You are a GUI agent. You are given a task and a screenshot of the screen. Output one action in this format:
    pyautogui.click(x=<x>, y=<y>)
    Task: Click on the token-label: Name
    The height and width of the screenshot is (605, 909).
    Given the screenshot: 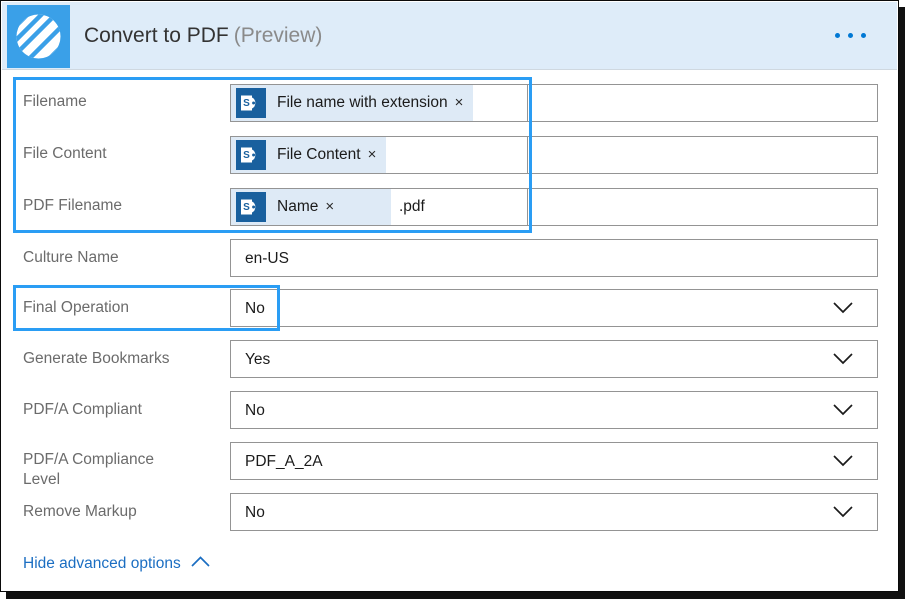 What is the action you would take?
    pyautogui.click(x=298, y=206)
    